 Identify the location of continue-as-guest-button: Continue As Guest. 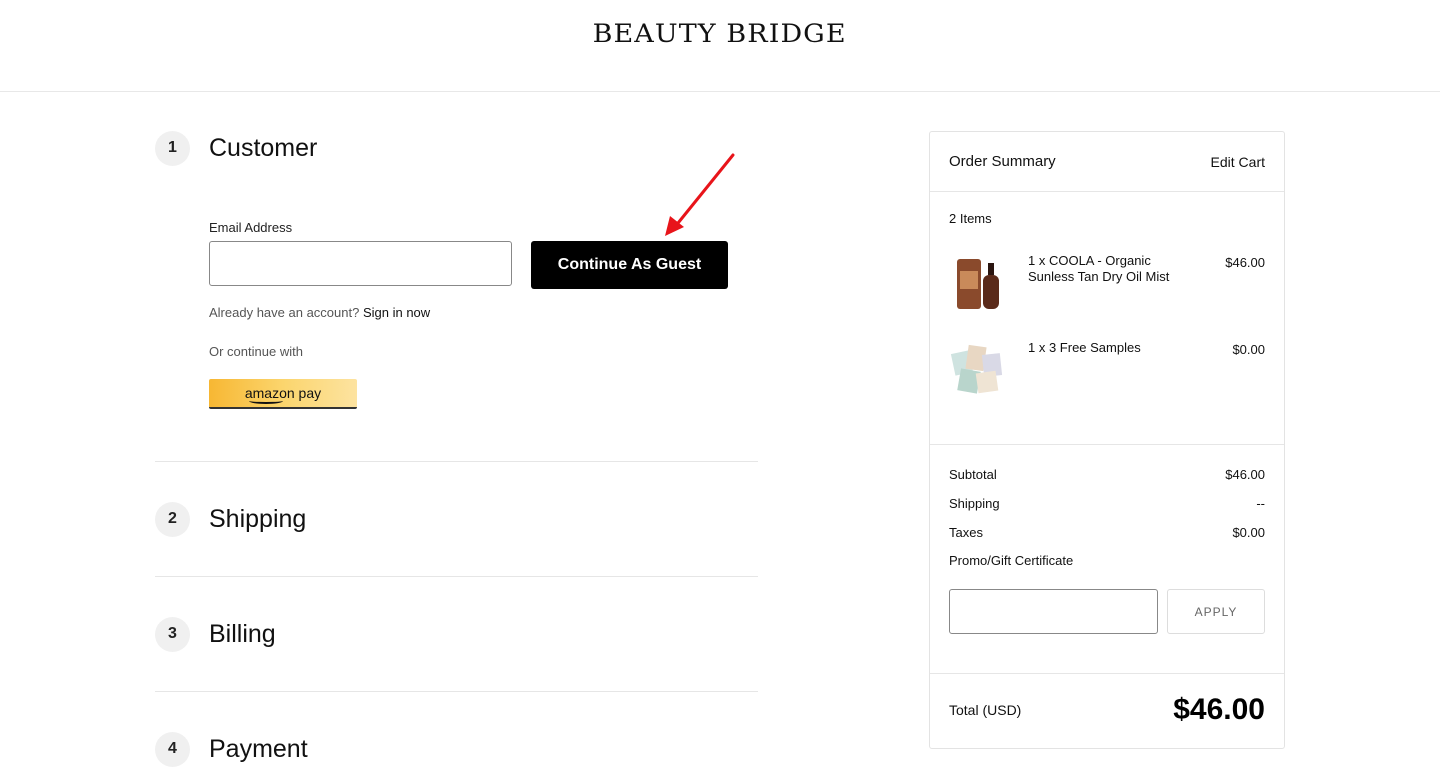
(629, 265).